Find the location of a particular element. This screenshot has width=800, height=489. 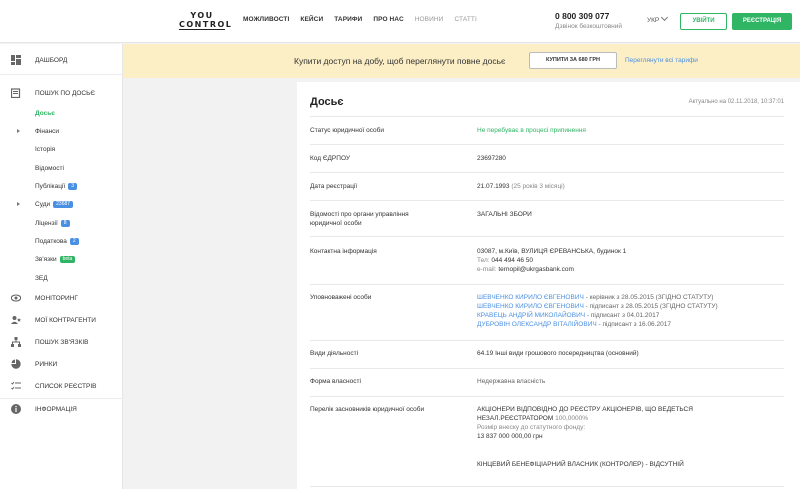

governance-value: ЗАГАЛЬНІ ЗБОРИ is located at coordinates (504, 214).